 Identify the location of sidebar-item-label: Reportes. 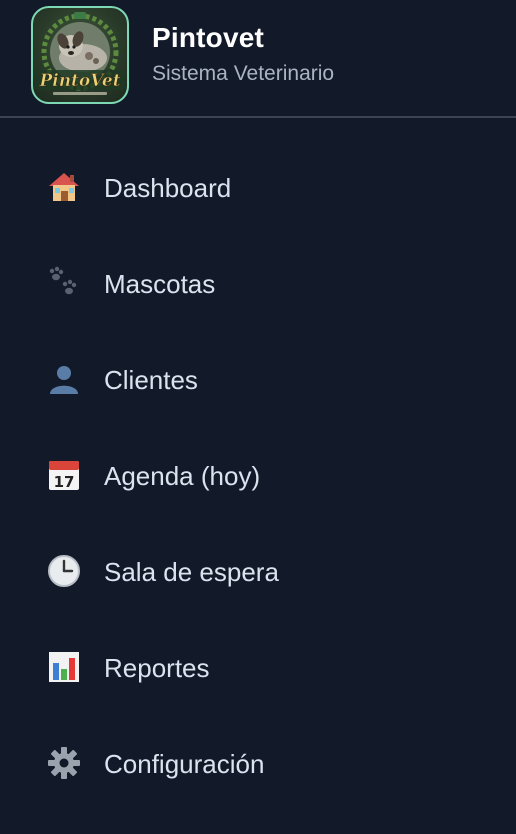
(157, 668).